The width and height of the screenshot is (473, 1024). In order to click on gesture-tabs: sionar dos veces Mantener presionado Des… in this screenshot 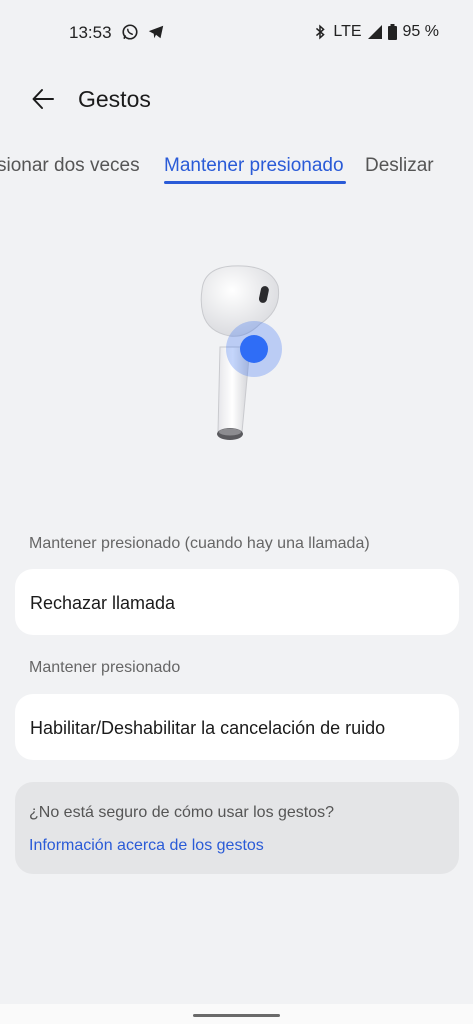, I will do `click(236, 169)`.